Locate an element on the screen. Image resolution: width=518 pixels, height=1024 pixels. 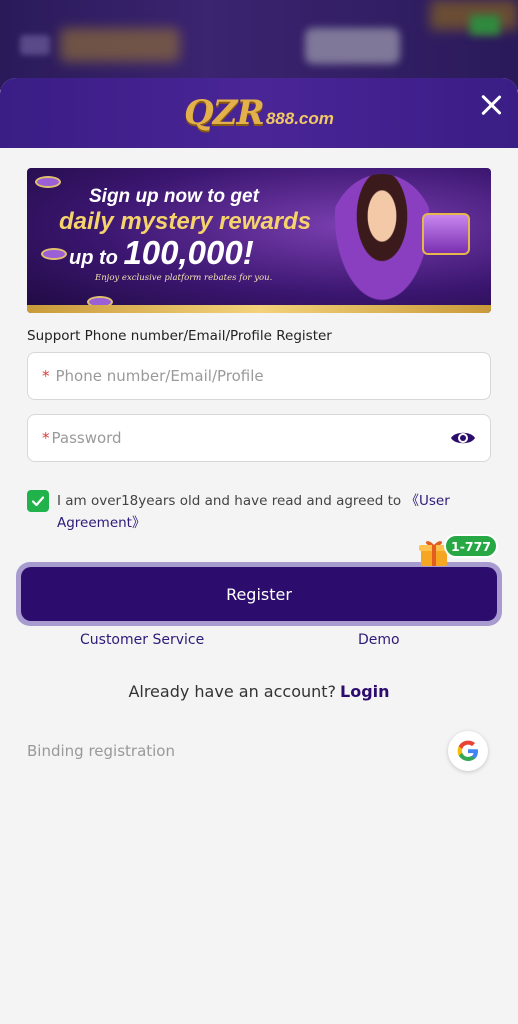
logo-domain-text: 888.com is located at coordinates (299, 118).